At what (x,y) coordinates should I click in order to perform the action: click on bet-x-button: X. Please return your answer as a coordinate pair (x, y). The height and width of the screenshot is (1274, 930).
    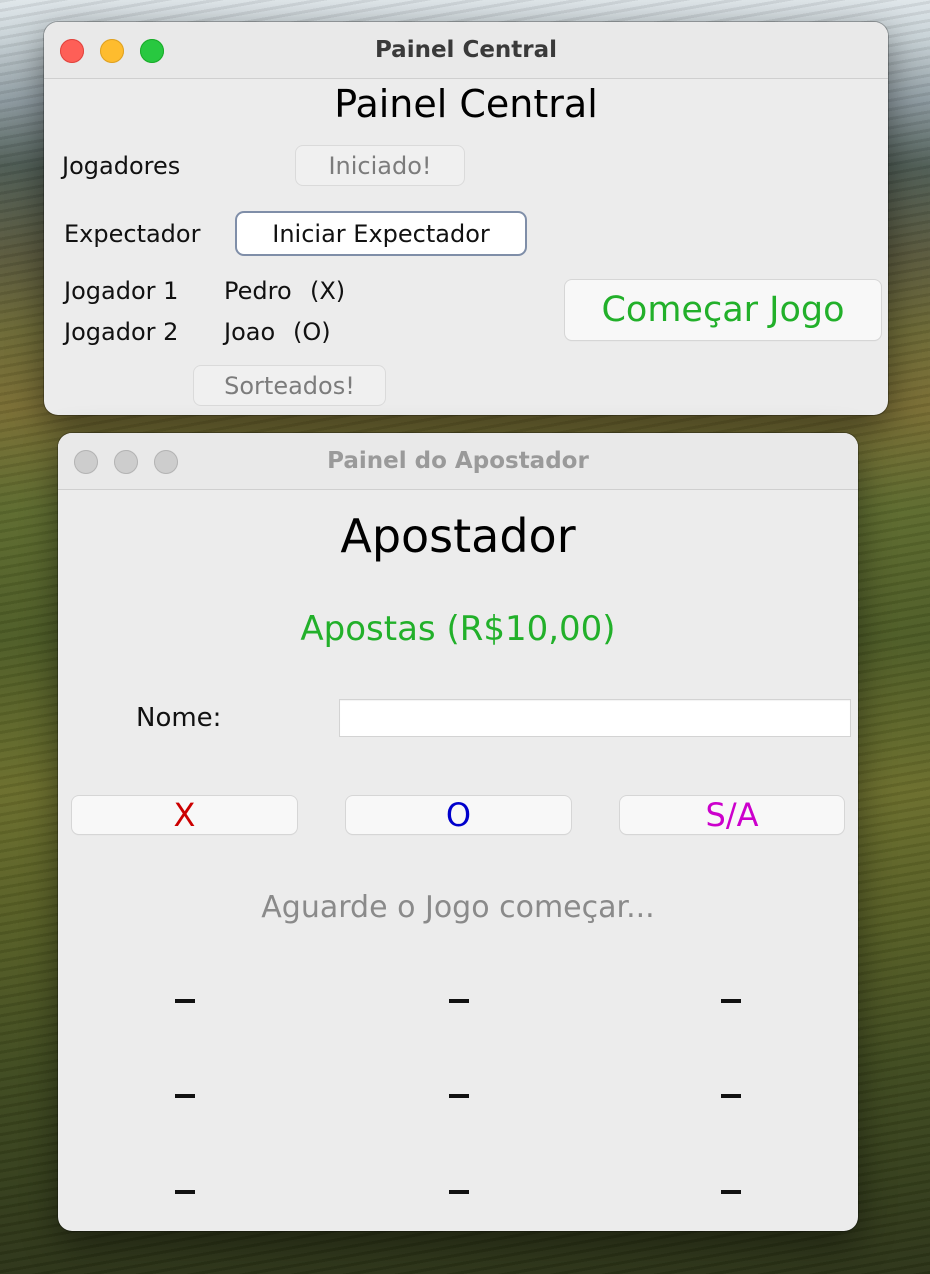
    Looking at the image, I should click on (184, 815).